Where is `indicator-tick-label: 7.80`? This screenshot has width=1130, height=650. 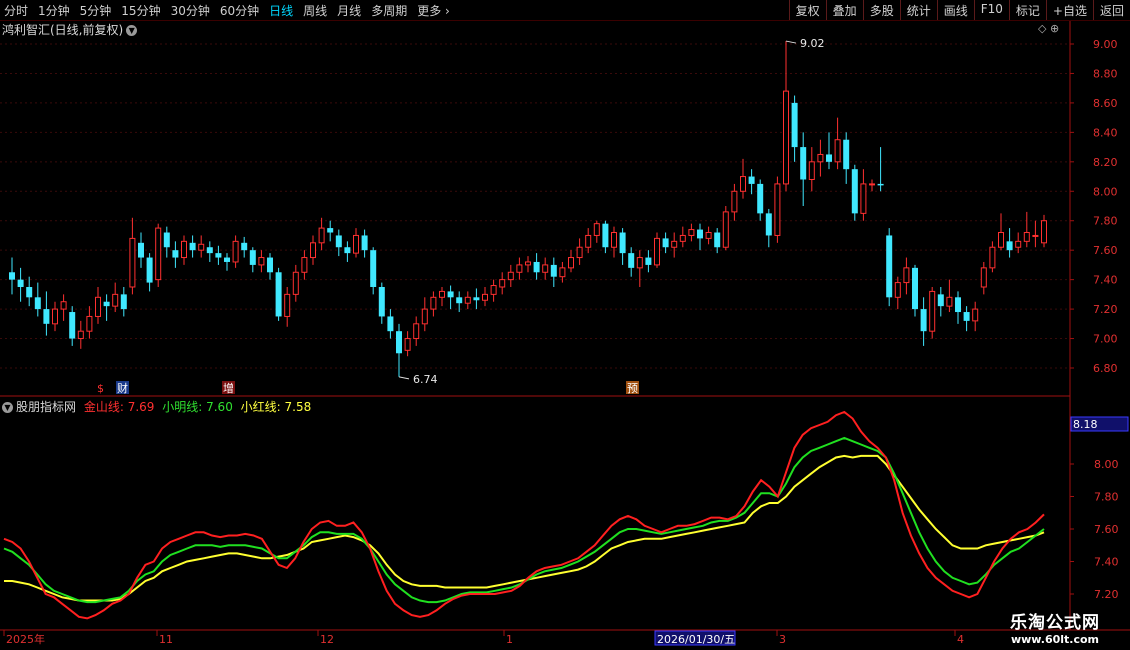
indicator-tick-label: 7.80 is located at coordinates (1106, 497).